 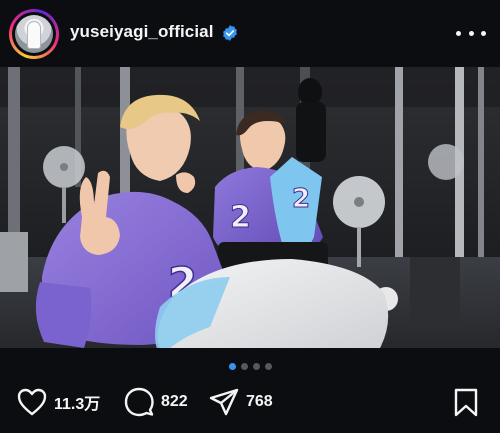 I want to click on username-link: yuseiyagi_official, so click(x=142, y=32).